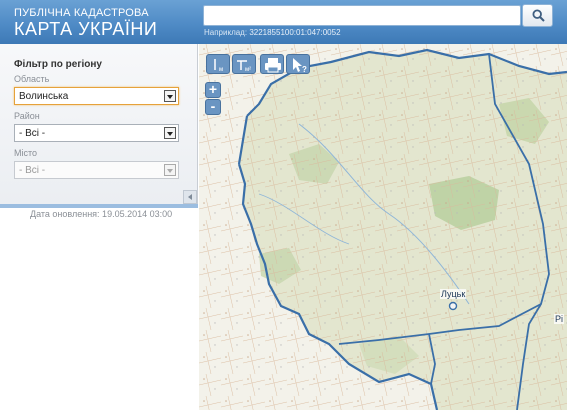 This screenshot has width=567, height=410. Describe the element at coordinates (213, 107) in the screenshot. I see `zoom-out-button: -` at that location.